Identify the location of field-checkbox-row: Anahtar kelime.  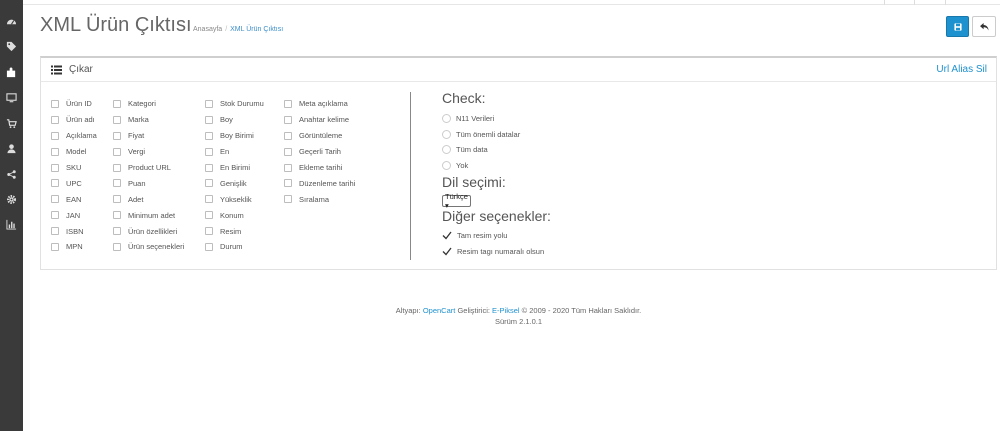
(319, 120).